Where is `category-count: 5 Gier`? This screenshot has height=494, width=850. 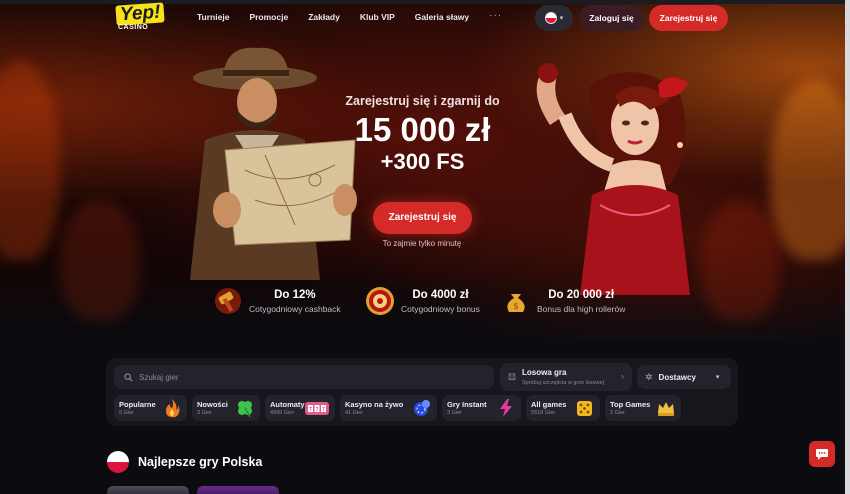 category-count: 5 Gier is located at coordinates (126, 413).